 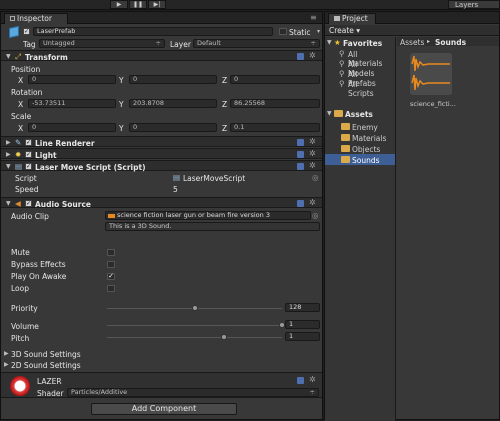 I want to click on position-x-field: 0, so click(x=72, y=79).